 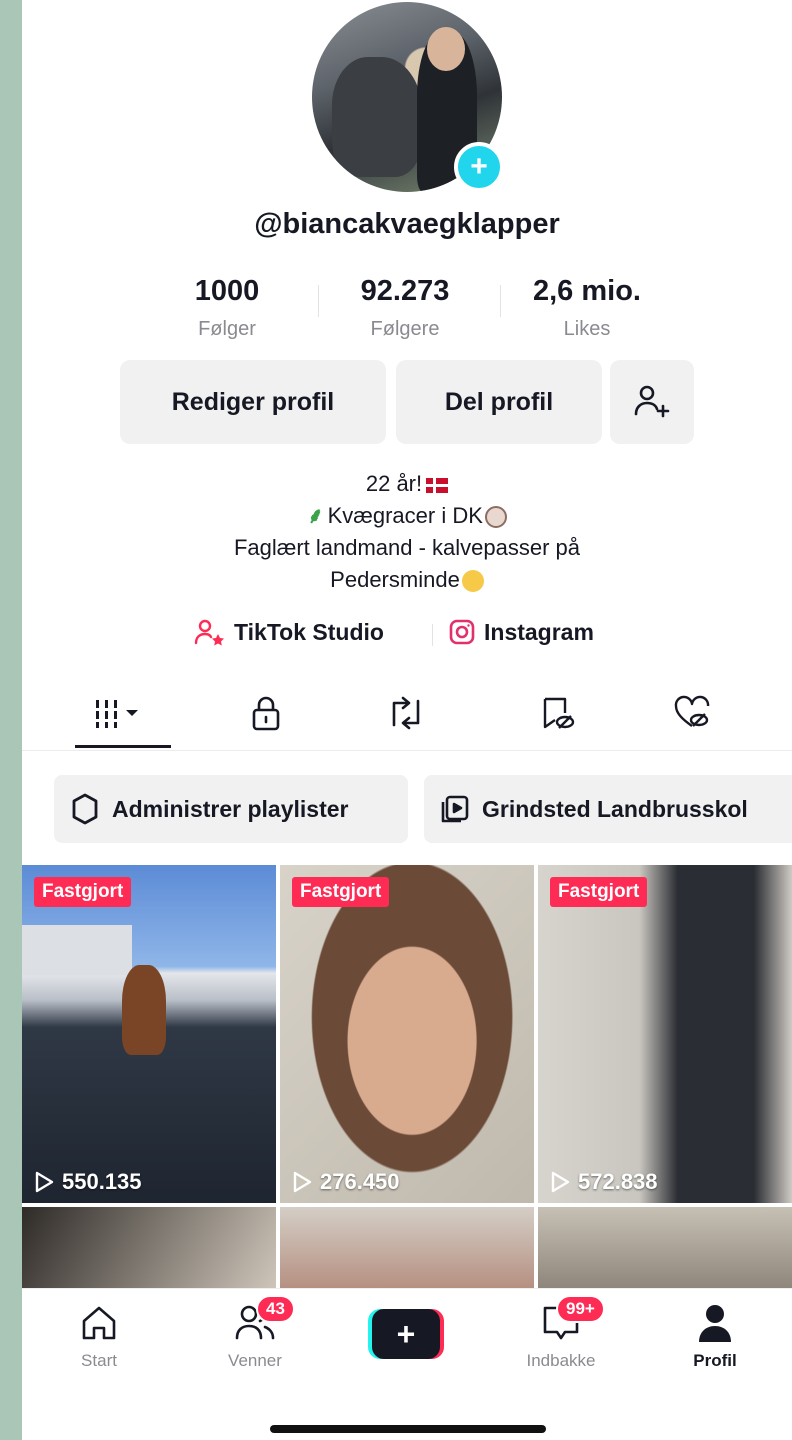 What do you see at coordinates (123, 746) in the screenshot?
I see `active-tab-indicator` at bounding box center [123, 746].